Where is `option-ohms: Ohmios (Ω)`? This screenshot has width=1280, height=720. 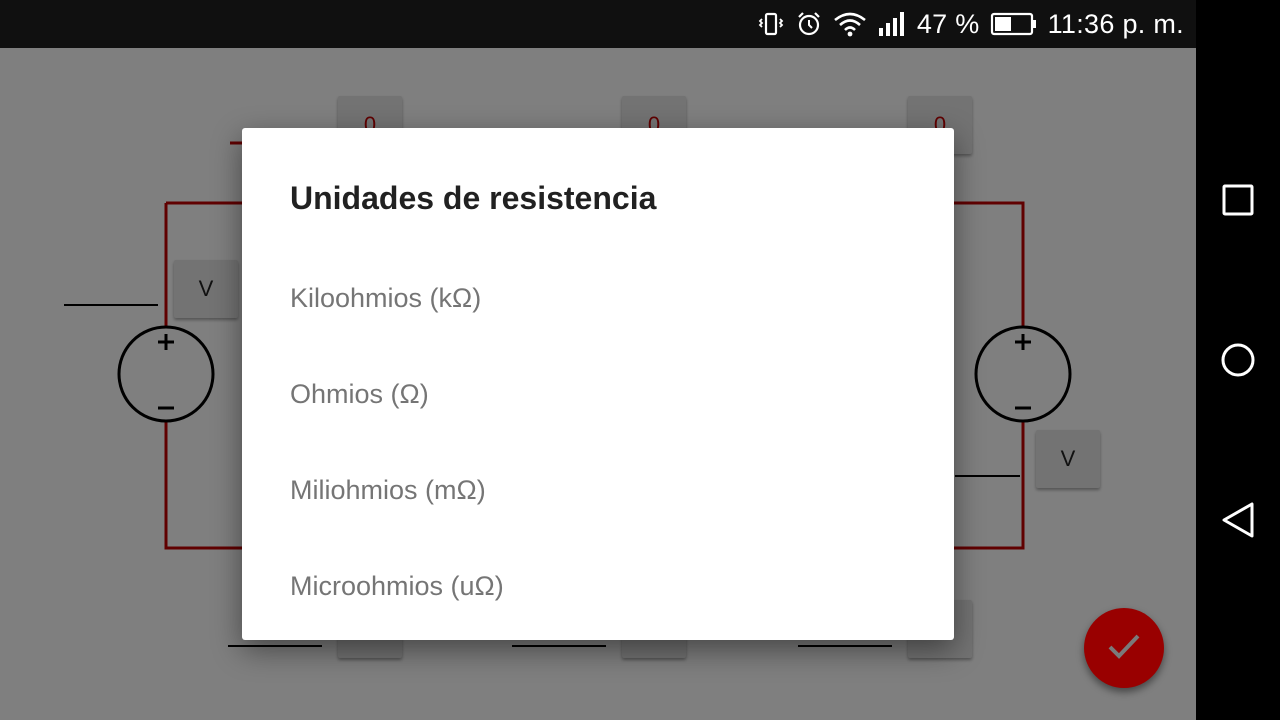
option-ohms: Ohmios (Ω) is located at coordinates (598, 394).